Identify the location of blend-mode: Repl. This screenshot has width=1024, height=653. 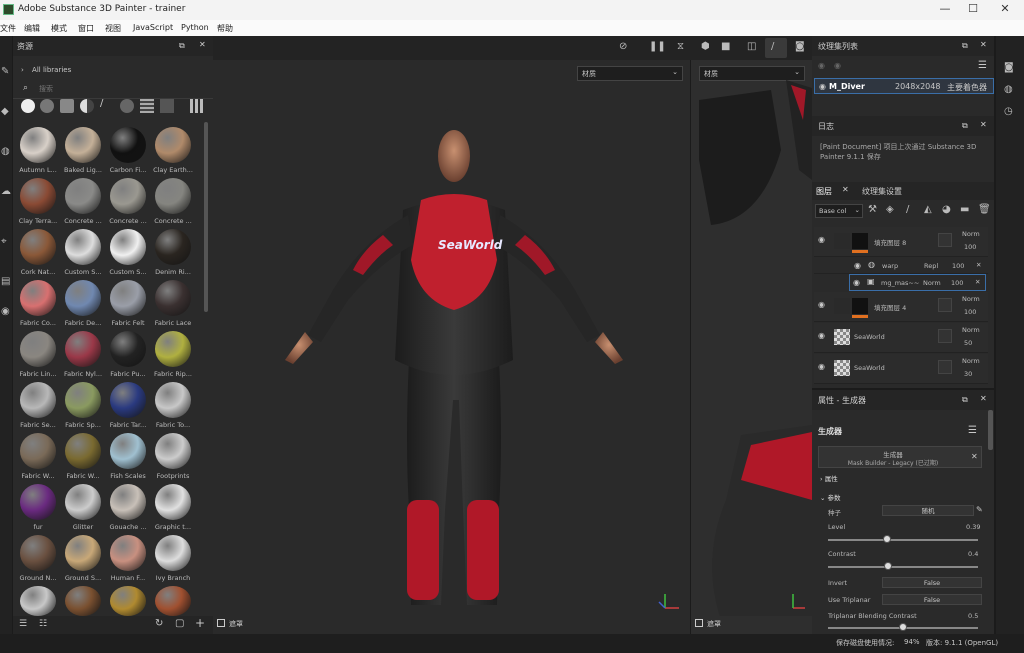
(931, 266).